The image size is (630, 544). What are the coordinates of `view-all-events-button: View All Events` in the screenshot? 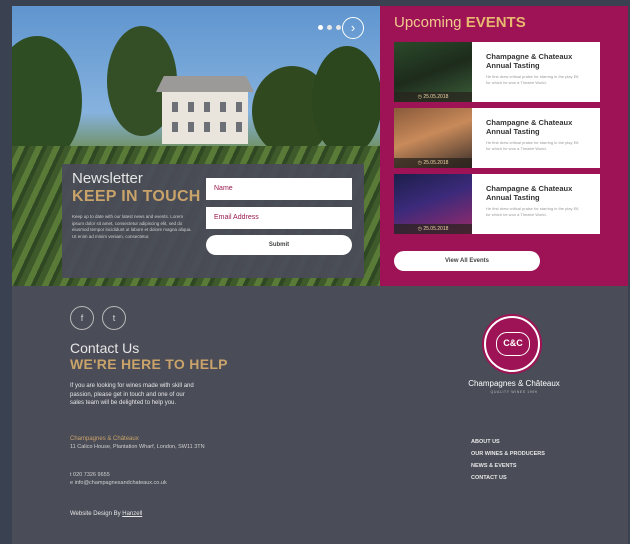 It's located at (467, 261).